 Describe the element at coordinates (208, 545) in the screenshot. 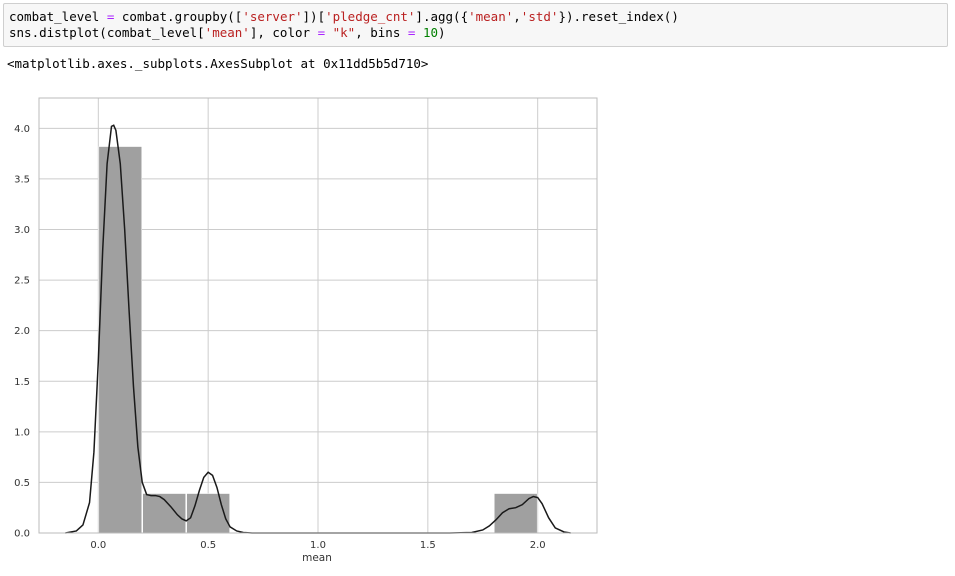

I see `x-tick-label: 0.5` at that location.